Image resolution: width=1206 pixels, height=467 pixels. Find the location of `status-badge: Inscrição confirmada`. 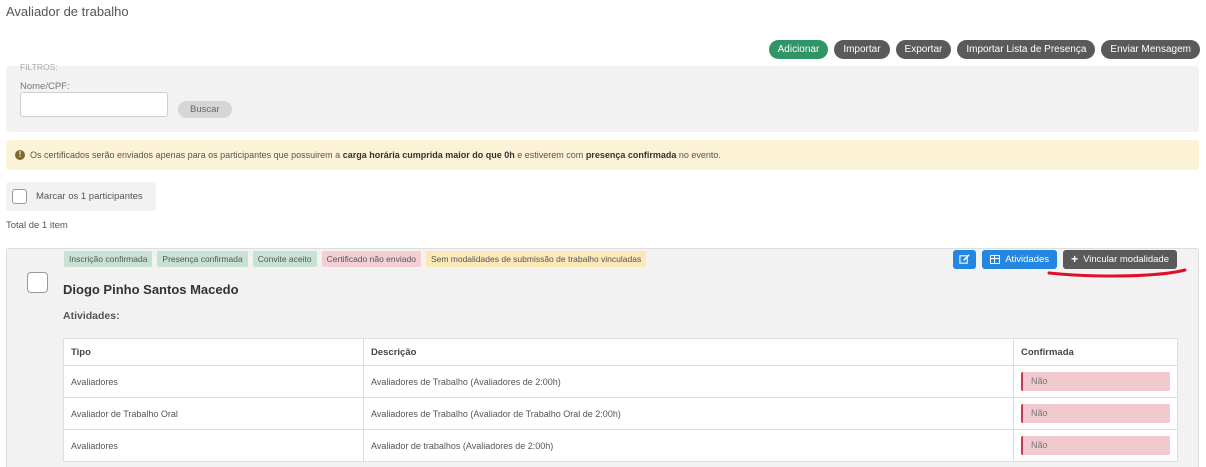

status-badge: Inscrição confirmada is located at coordinates (108, 259).